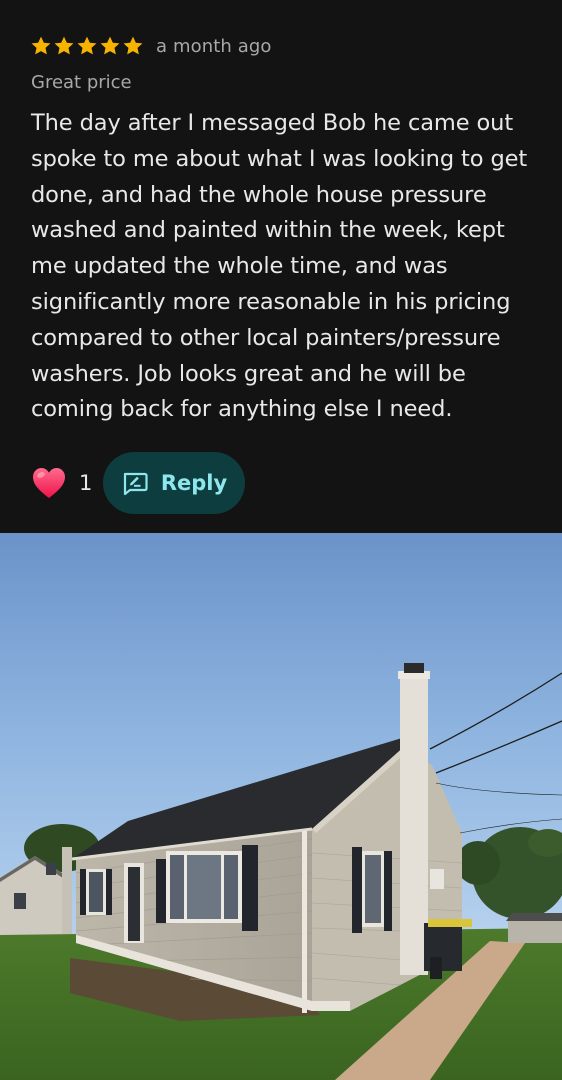 This screenshot has width=562, height=1080. I want to click on reply-label: Reply, so click(194, 483).